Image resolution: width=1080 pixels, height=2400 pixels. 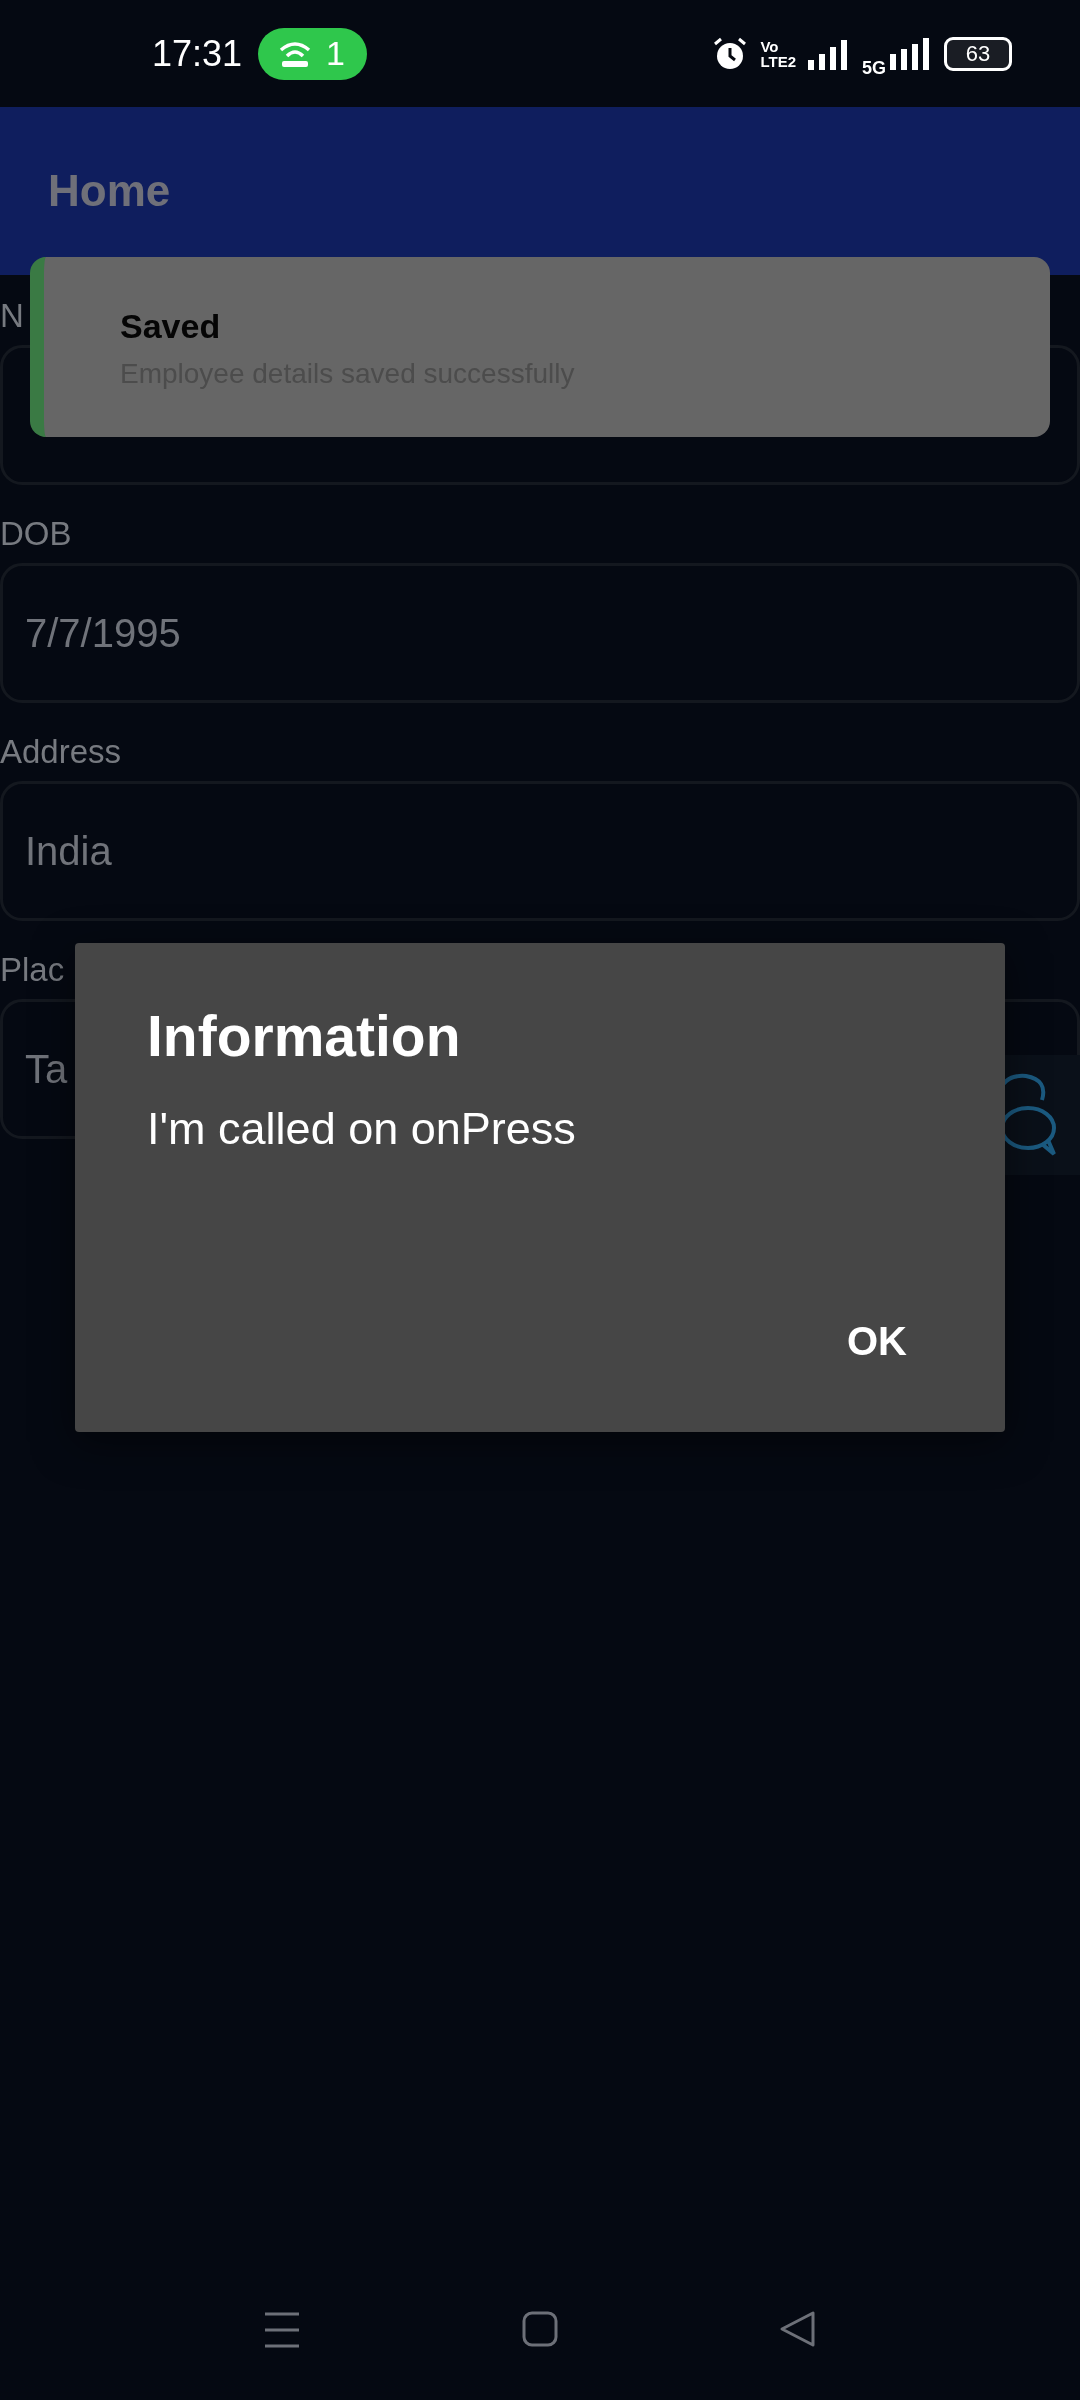 What do you see at coordinates (778, 61) in the screenshot?
I see `lte-label: LTE2` at bounding box center [778, 61].